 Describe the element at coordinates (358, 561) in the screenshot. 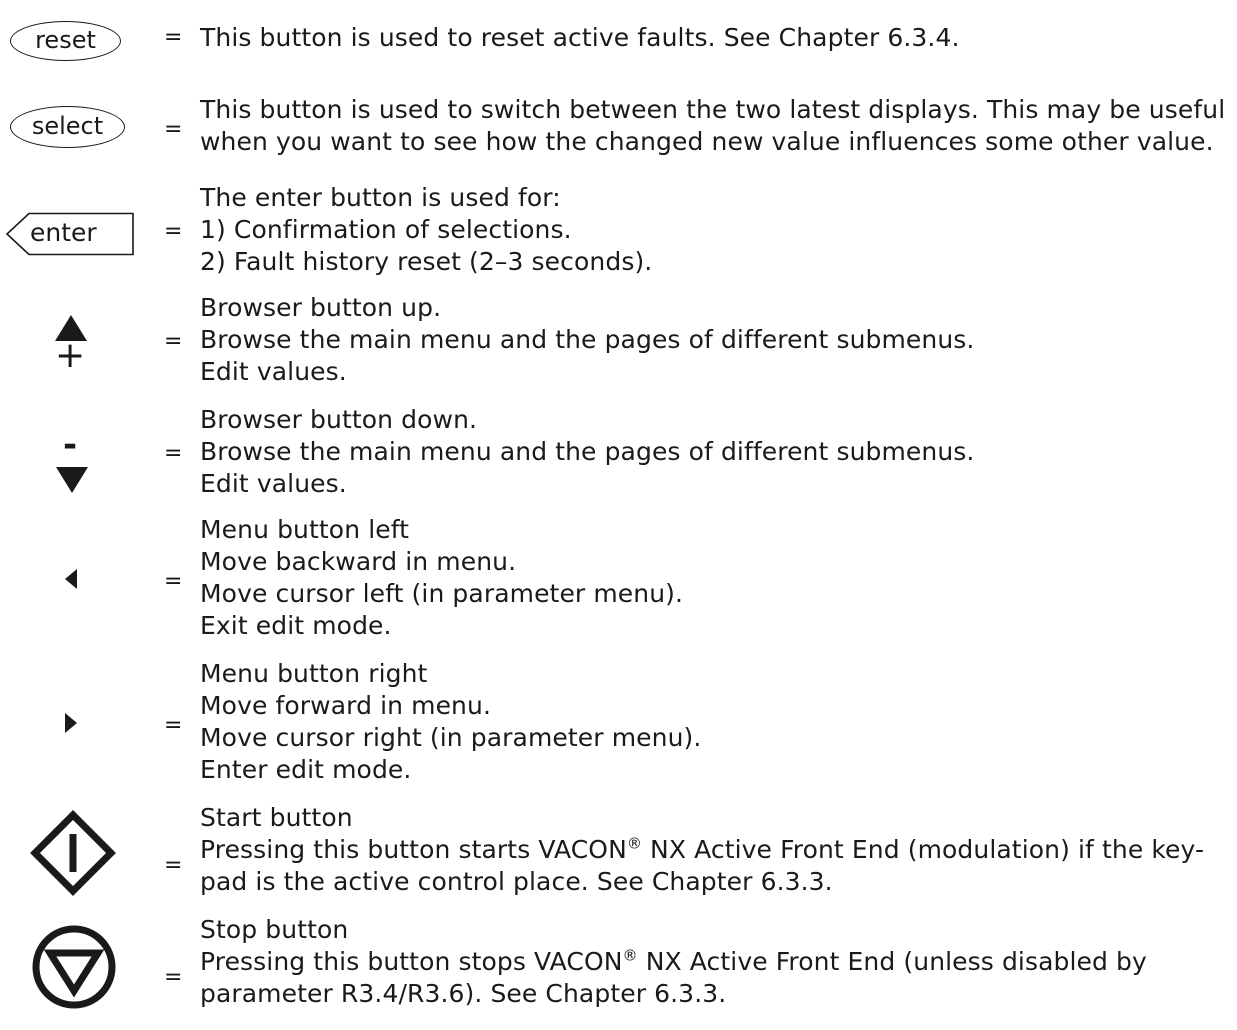

I see `description-line: Move backward in menu.` at that location.